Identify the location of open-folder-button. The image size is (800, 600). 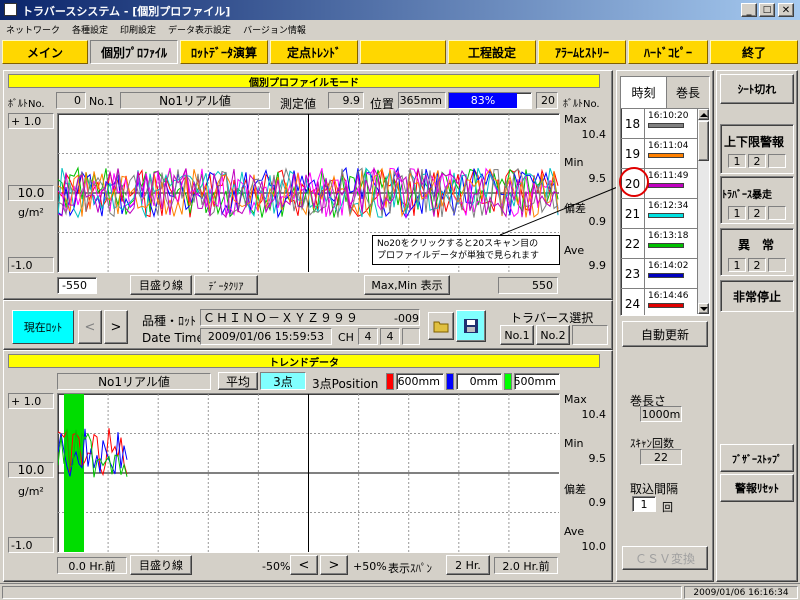
(441, 326).